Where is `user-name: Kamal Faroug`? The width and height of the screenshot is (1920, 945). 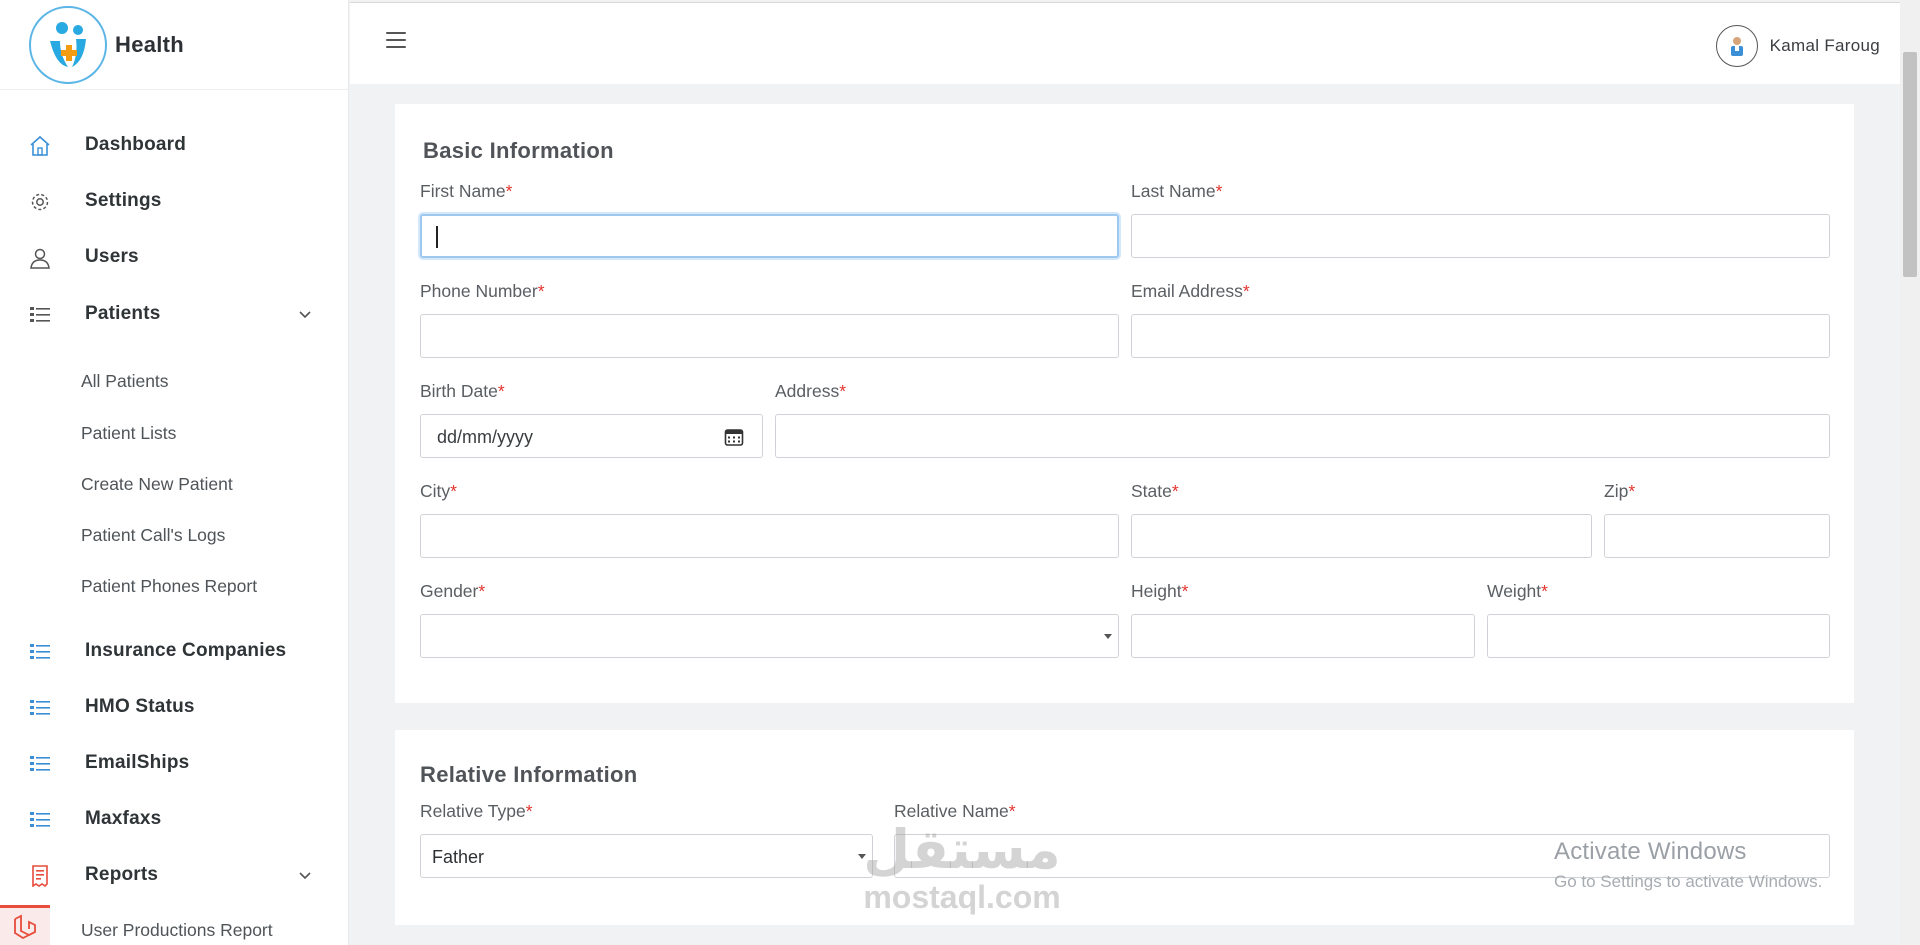 user-name: Kamal Faroug is located at coordinates (1824, 45).